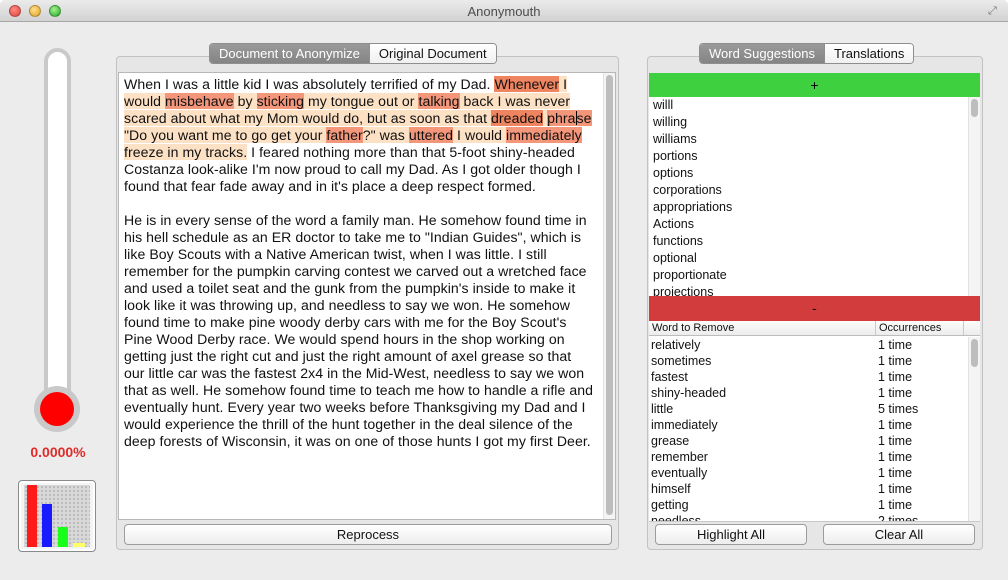 The height and width of the screenshot is (580, 1008). What do you see at coordinates (684, 425) in the screenshot?
I see `word-cell: immediately` at bounding box center [684, 425].